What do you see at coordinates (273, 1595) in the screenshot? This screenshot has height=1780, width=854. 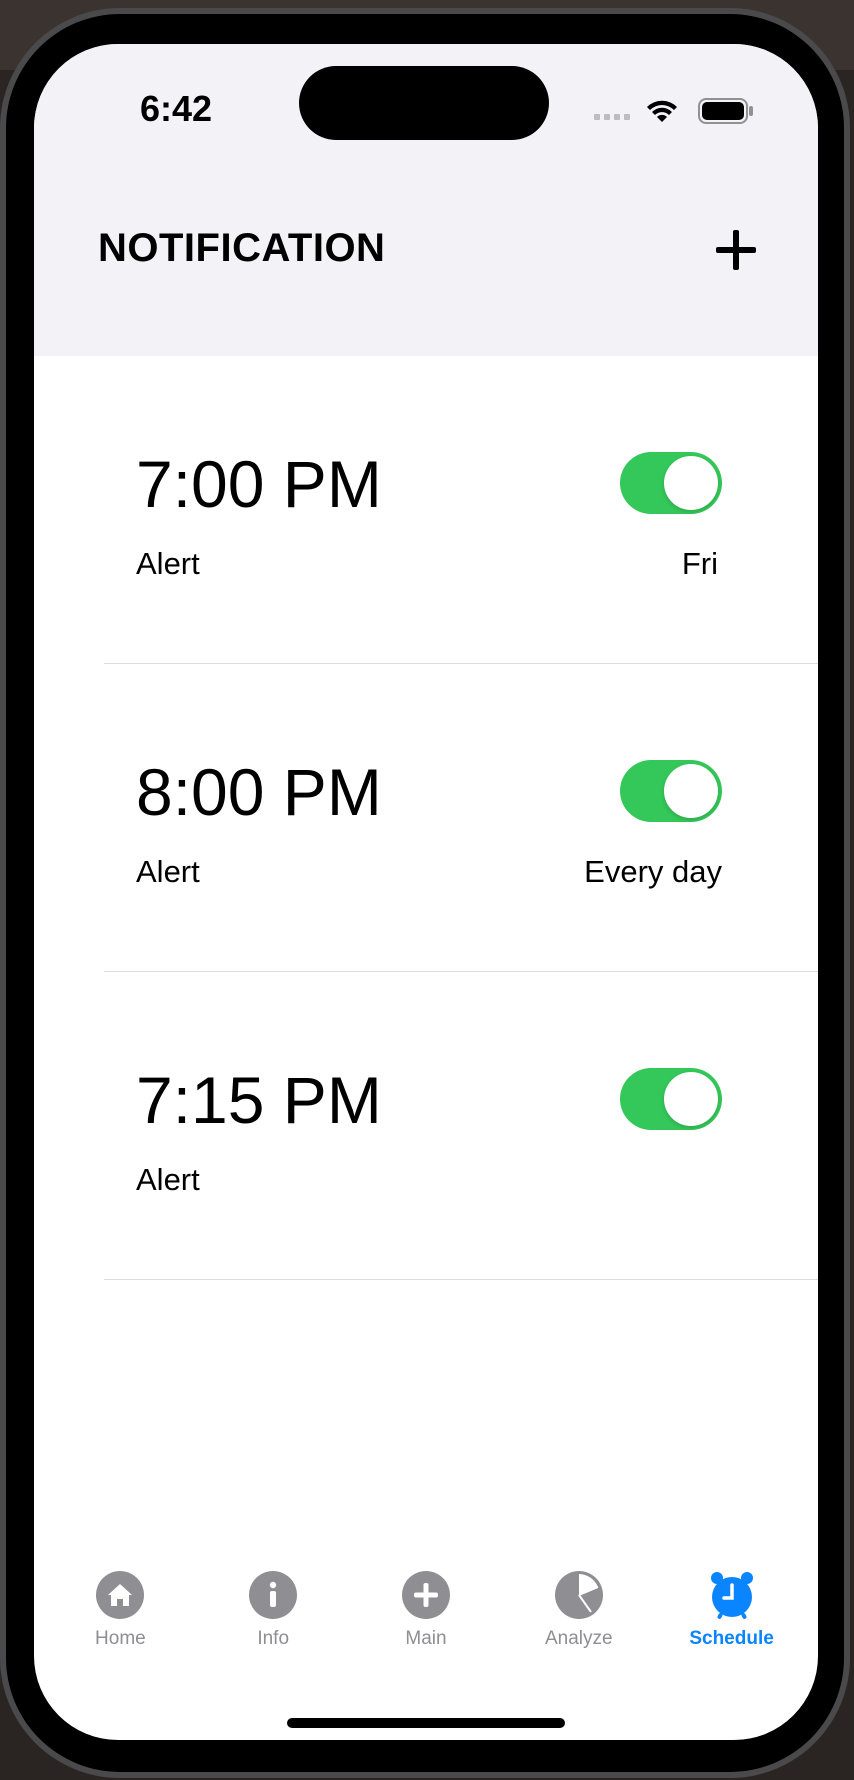 I see `info-icon` at bounding box center [273, 1595].